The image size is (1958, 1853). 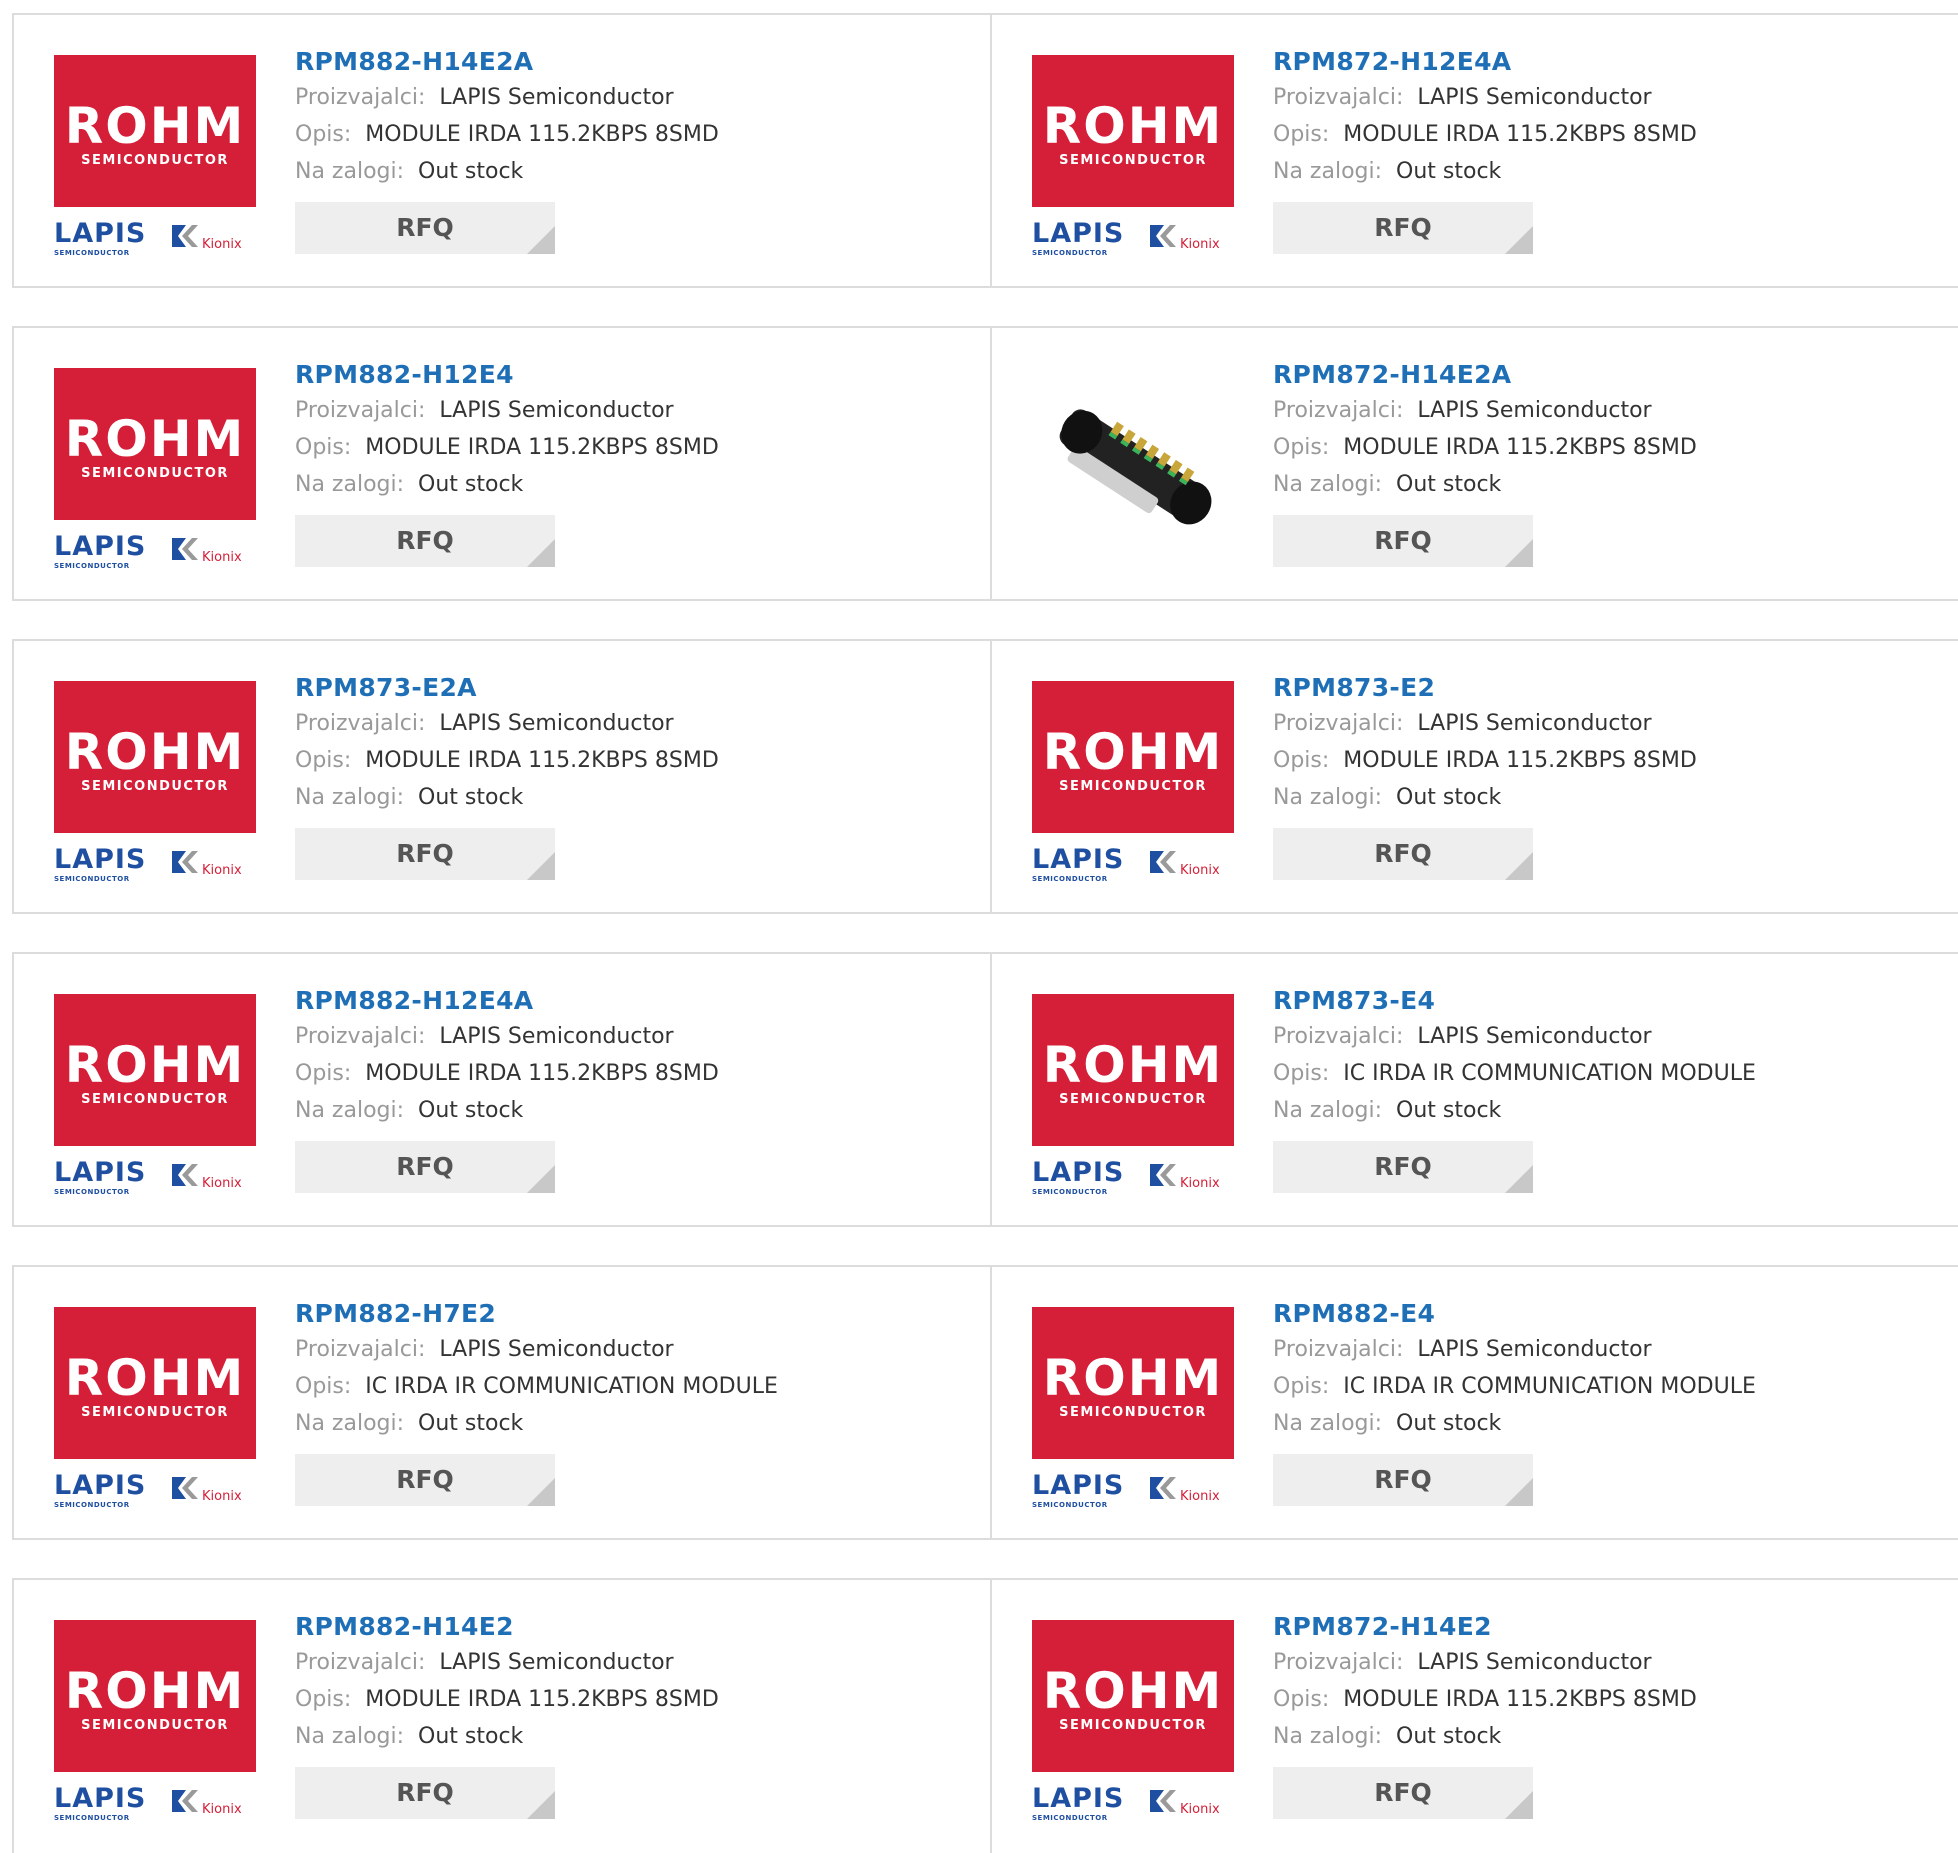 What do you see at coordinates (1485, 375) in the screenshot?
I see `product-title-link: RPM872-H14E2A` at bounding box center [1485, 375].